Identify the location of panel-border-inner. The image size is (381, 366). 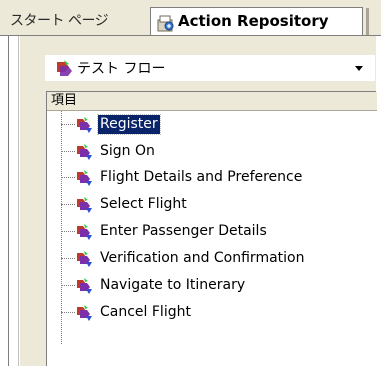
(18, 201).